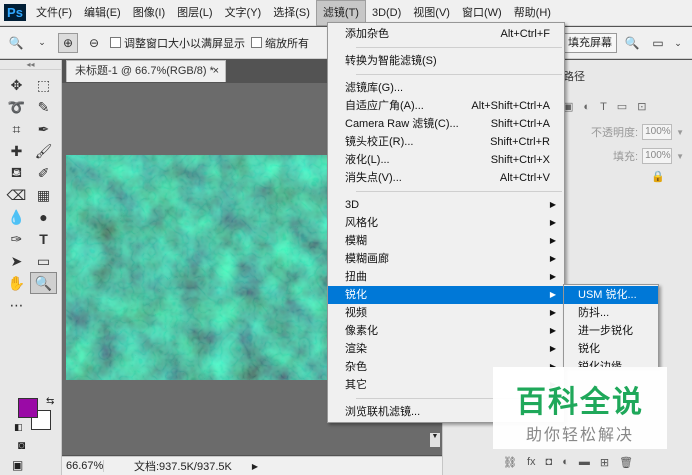 This screenshot has height=475, width=692. I want to click on screen-mode-icon: ▣, so click(17, 465).